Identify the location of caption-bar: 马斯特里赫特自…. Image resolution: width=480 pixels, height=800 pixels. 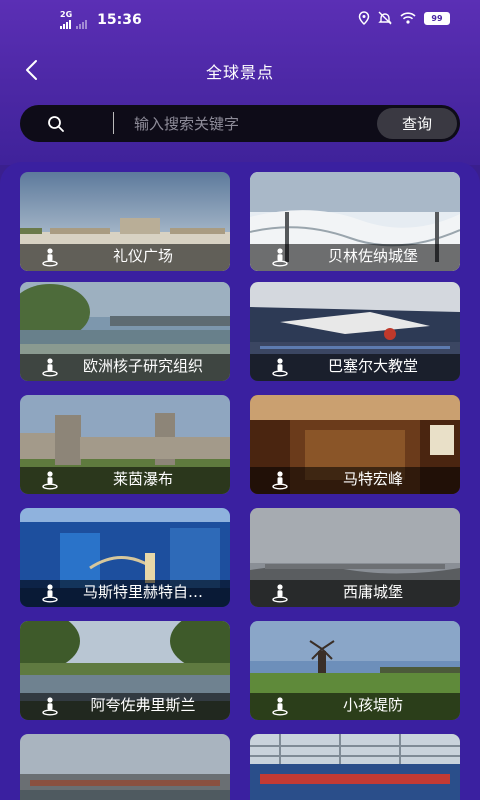
(125, 593).